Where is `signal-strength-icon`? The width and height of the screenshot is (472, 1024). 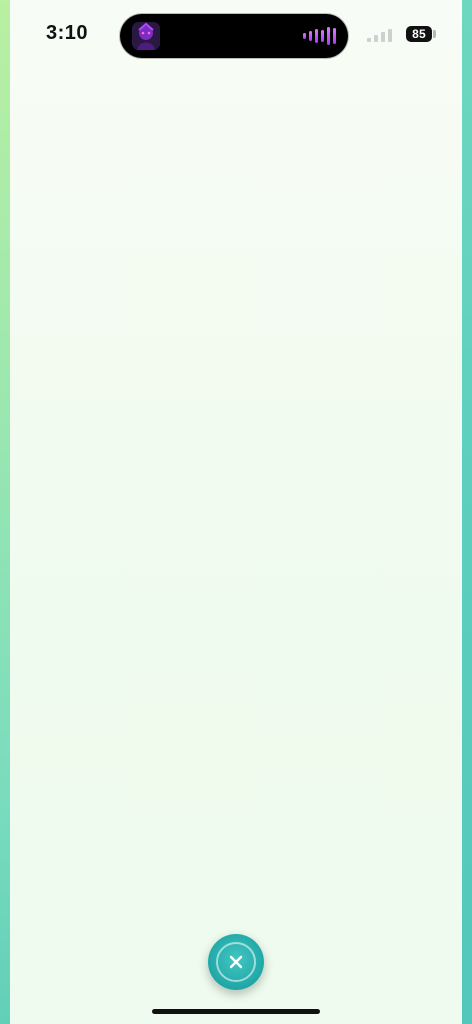 signal-strength-icon is located at coordinates (379, 35).